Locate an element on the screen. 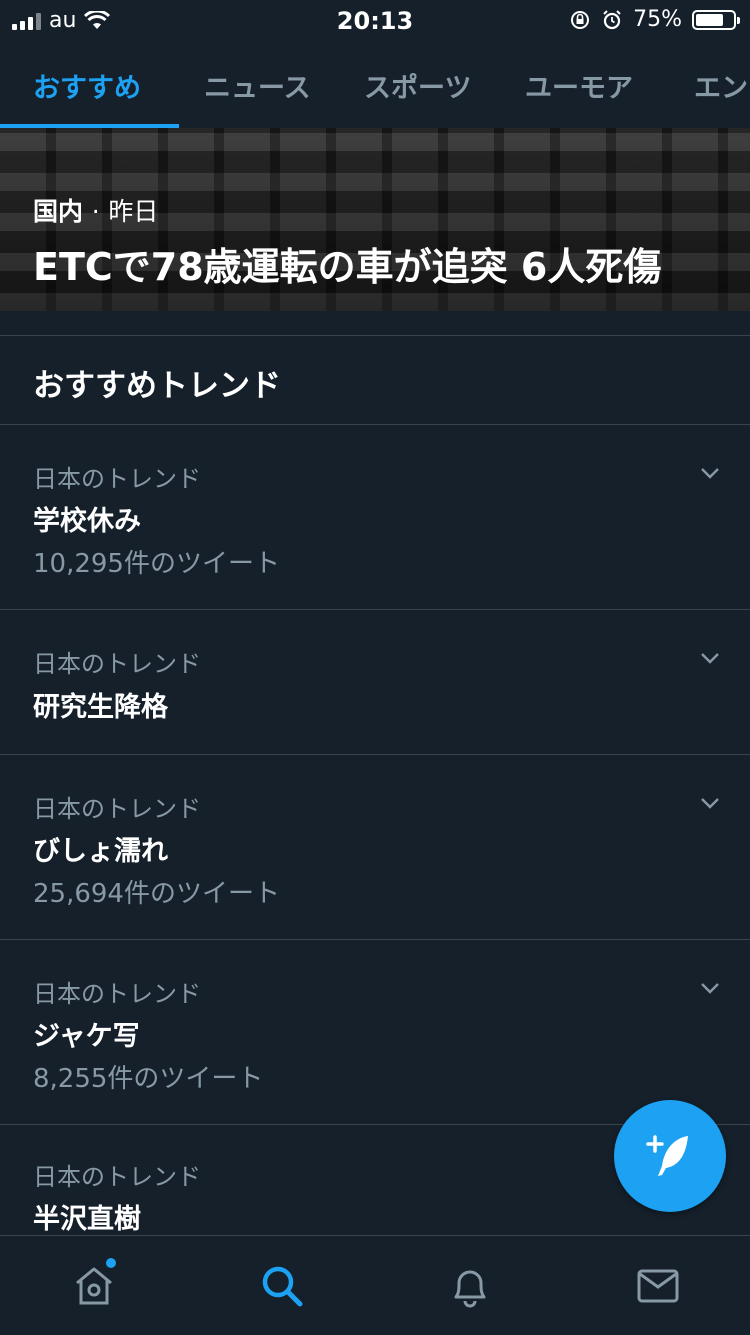 Image resolution: width=750 pixels, height=1335 pixels. trend-tweet-count: 25,694件のツイート is located at coordinates (156, 894).